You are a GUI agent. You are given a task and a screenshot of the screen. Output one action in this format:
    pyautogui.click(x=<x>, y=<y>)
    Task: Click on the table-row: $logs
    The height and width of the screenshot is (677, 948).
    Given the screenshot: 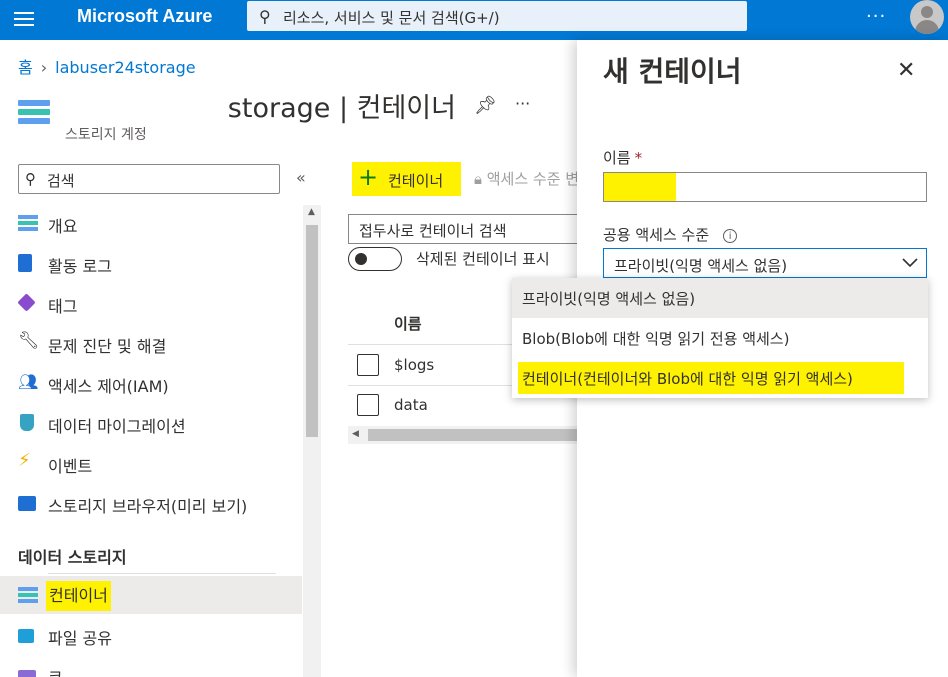 What is the action you would take?
    pyautogui.click(x=414, y=365)
    